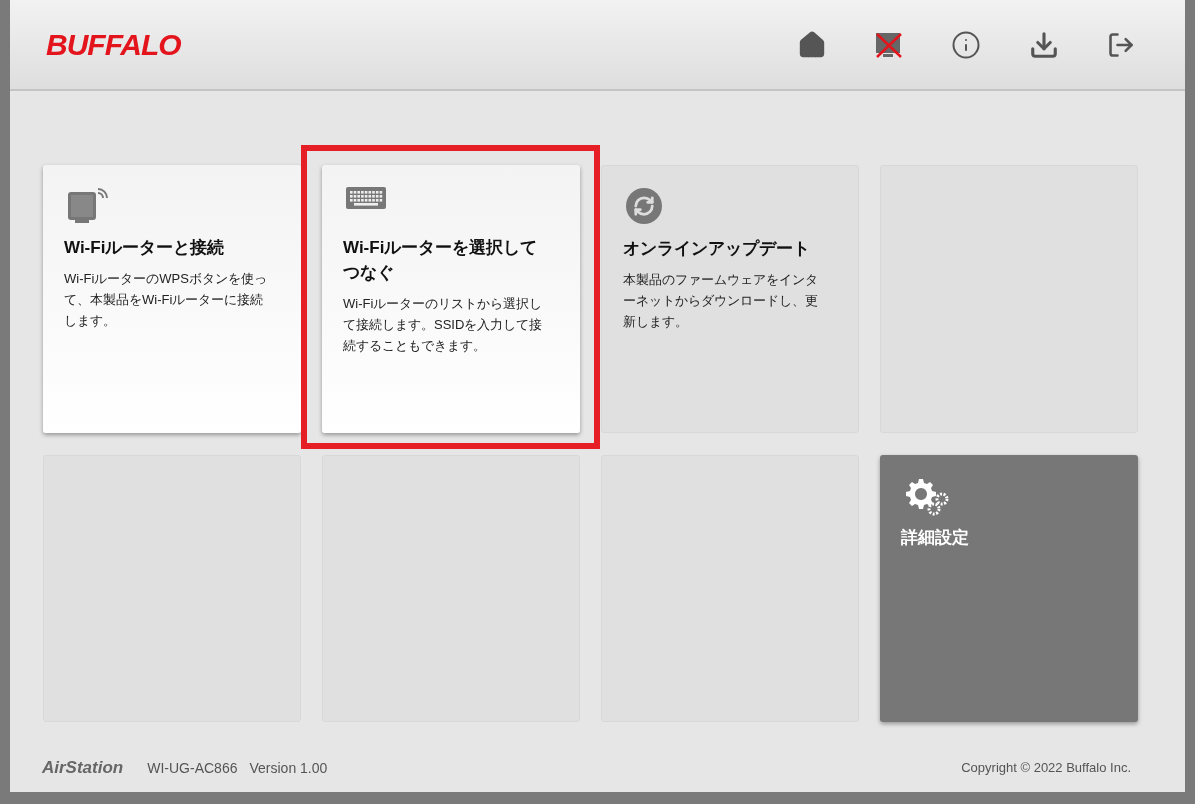 This screenshot has height=804, width=1195. Describe the element at coordinates (935, 538) in the screenshot. I see `tile-title: 詳細設定` at that location.